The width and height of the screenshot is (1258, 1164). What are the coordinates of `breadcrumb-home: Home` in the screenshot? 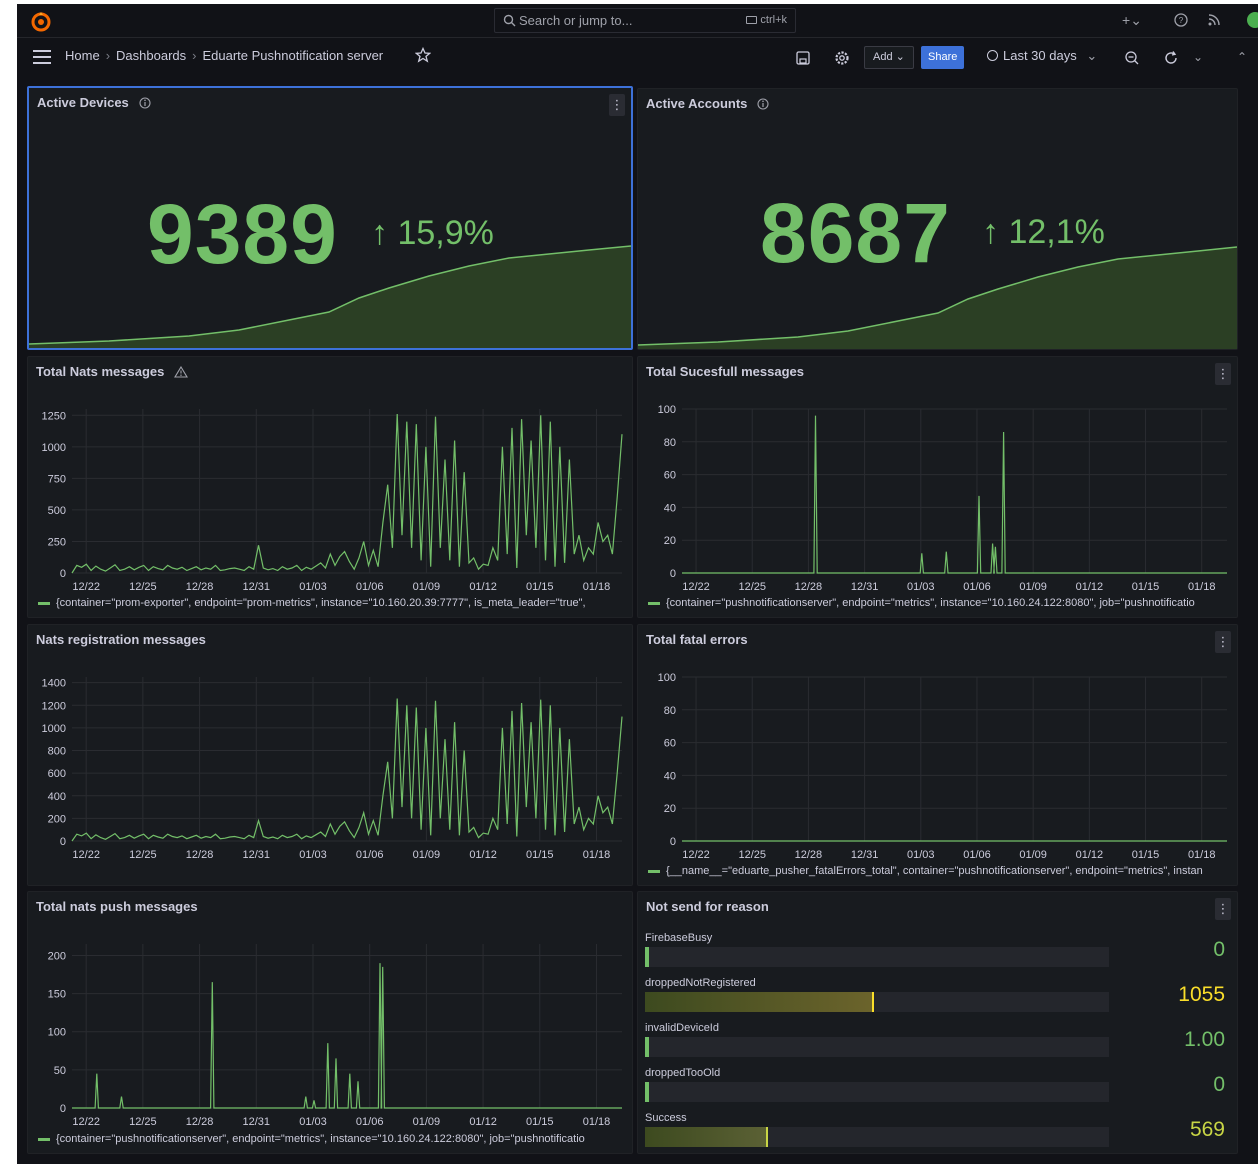 It's located at (82, 55).